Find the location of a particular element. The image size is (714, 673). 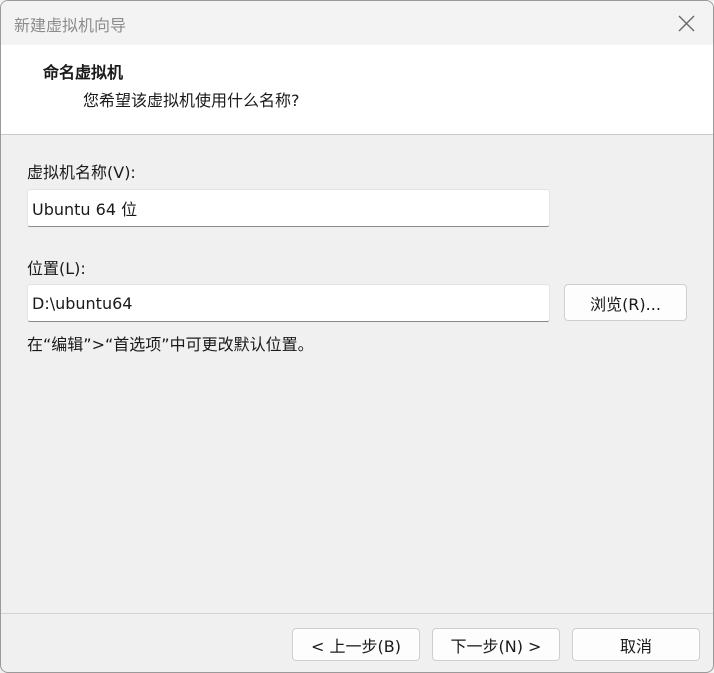

back-button: < 上一步(B) is located at coordinates (356, 644).